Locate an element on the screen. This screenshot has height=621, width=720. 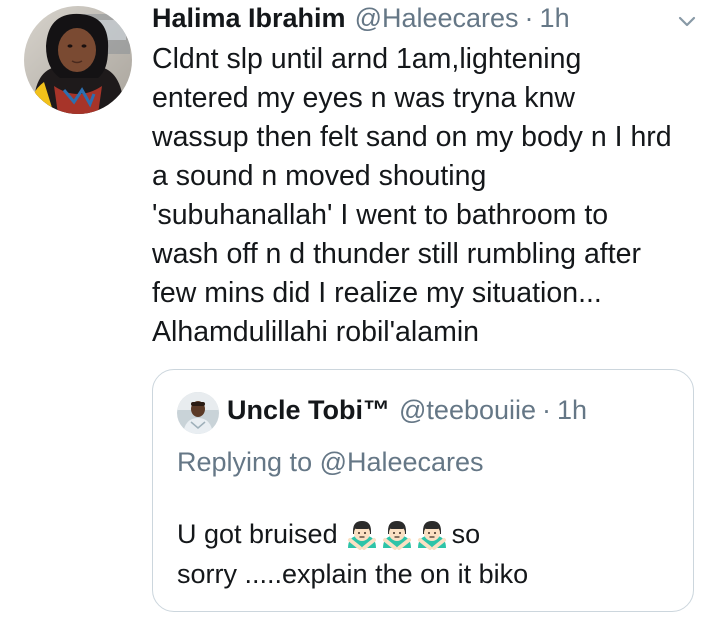
quoted-tweet-header: Uncle Tobi™ @teebouiie · 1h is located at coordinates (407, 410).